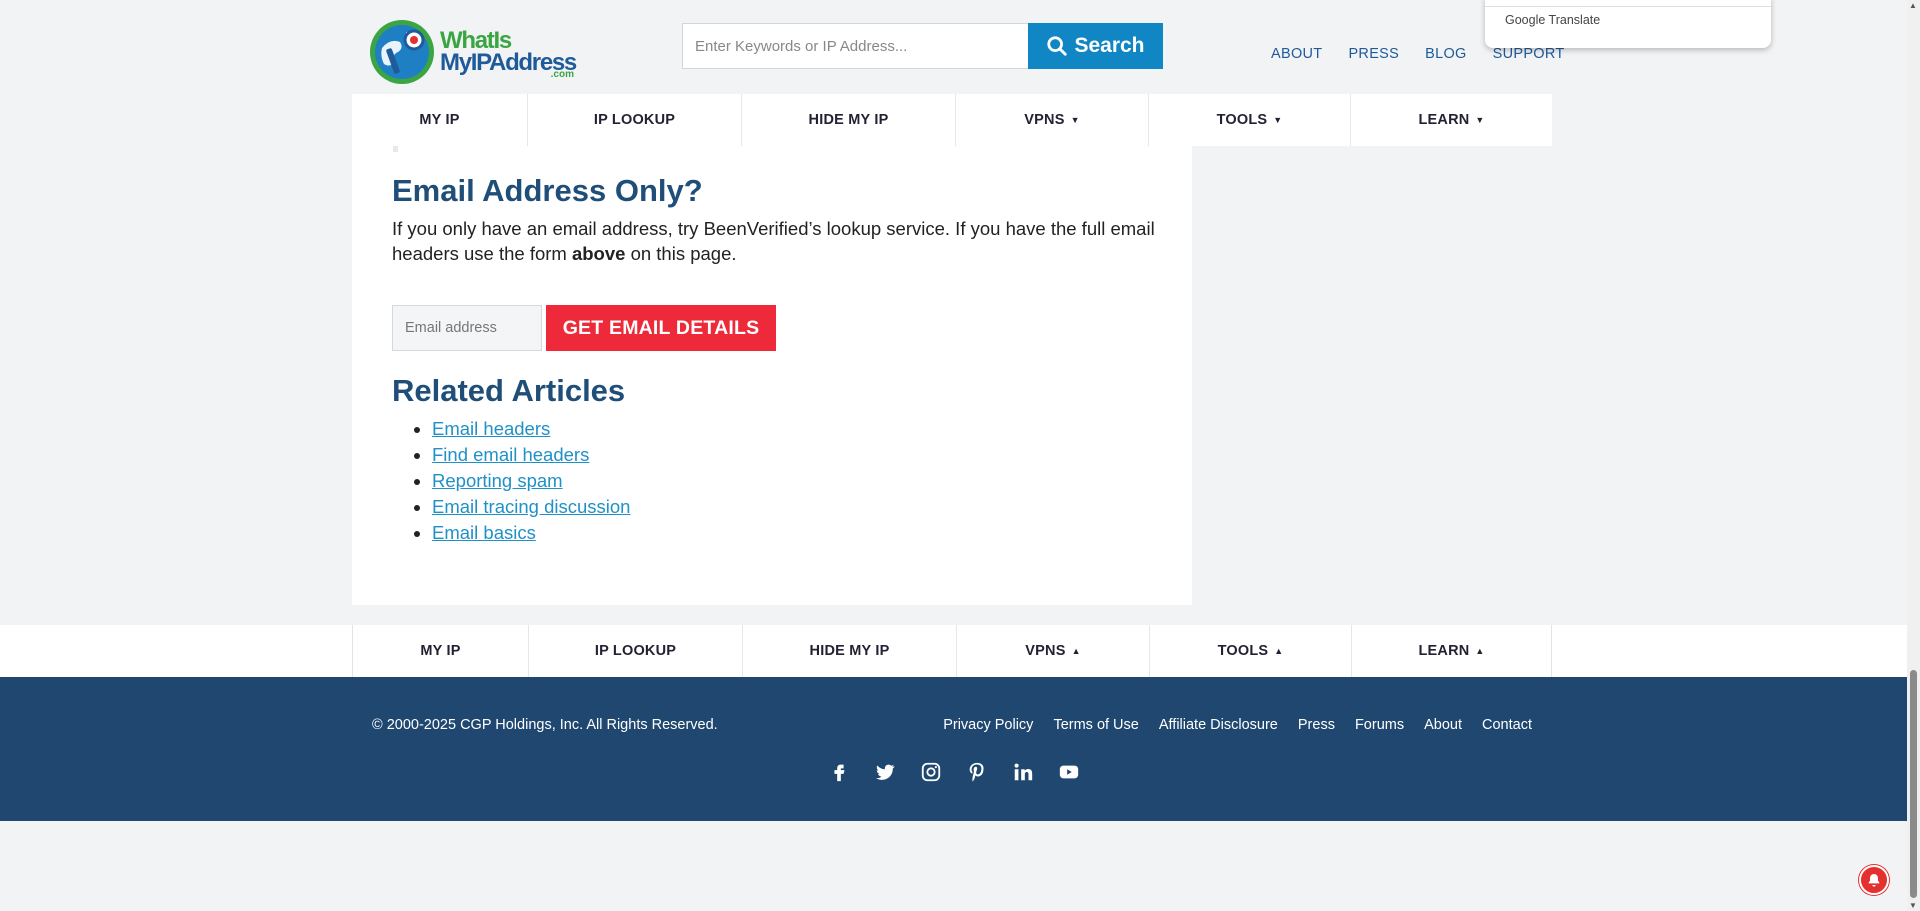 Image resolution: width=1920 pixels, height=911 pixels. I want to click on footer-nav-learn: LEARN ▲, so click(1451, 651).